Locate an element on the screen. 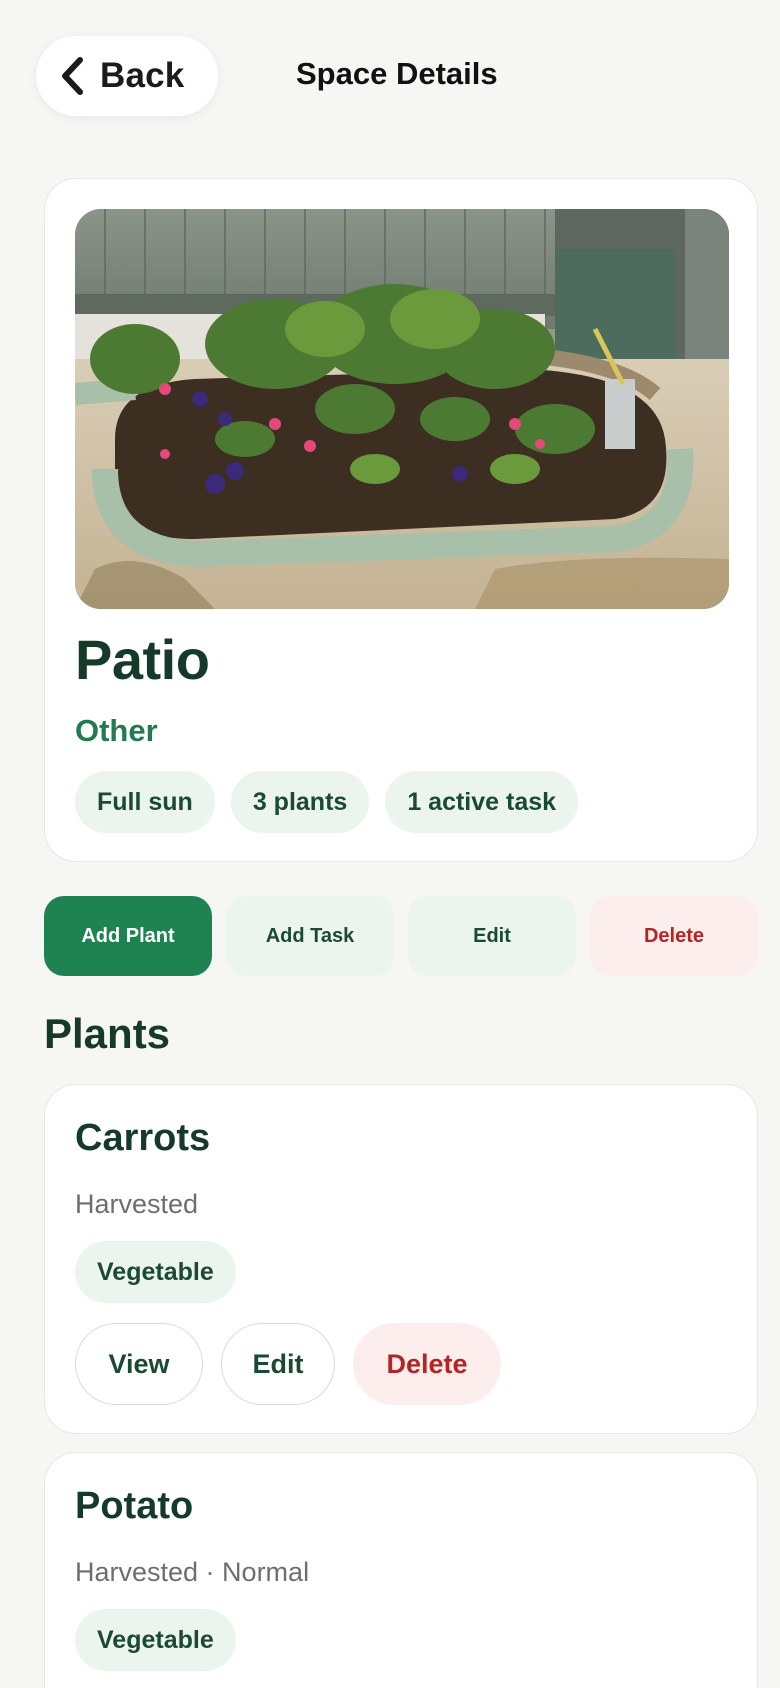 Image resolution: width=780 pixels, height=1688 pixels. plant-status: Harvested is located at coordinates (137, 1204).